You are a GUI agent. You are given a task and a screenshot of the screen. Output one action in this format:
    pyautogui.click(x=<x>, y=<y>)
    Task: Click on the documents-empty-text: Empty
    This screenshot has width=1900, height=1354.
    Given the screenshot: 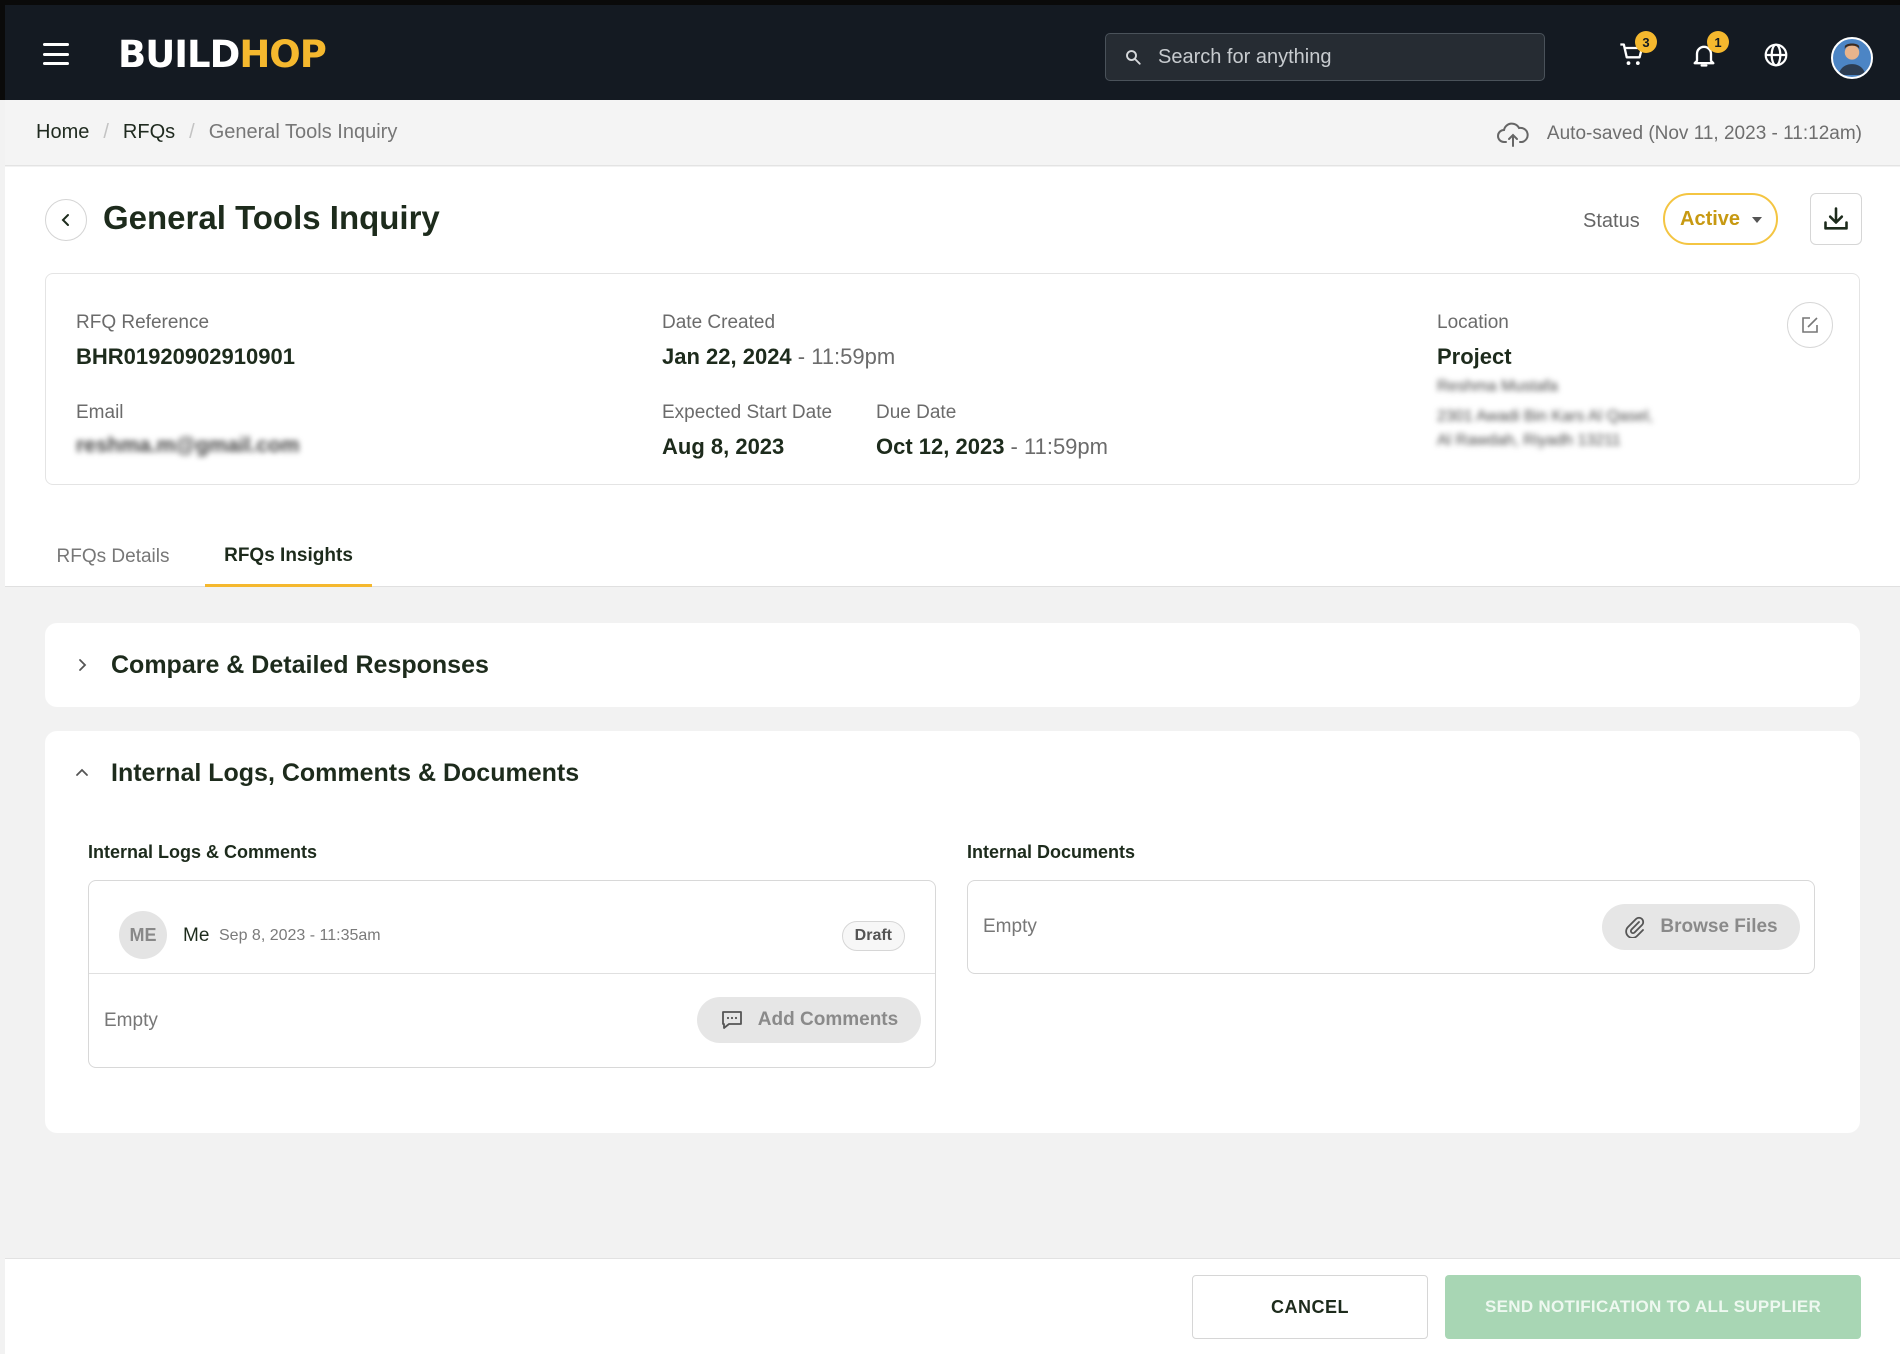 What is the action you would take?
    pyautogui.click(x=1010, y=926)
    